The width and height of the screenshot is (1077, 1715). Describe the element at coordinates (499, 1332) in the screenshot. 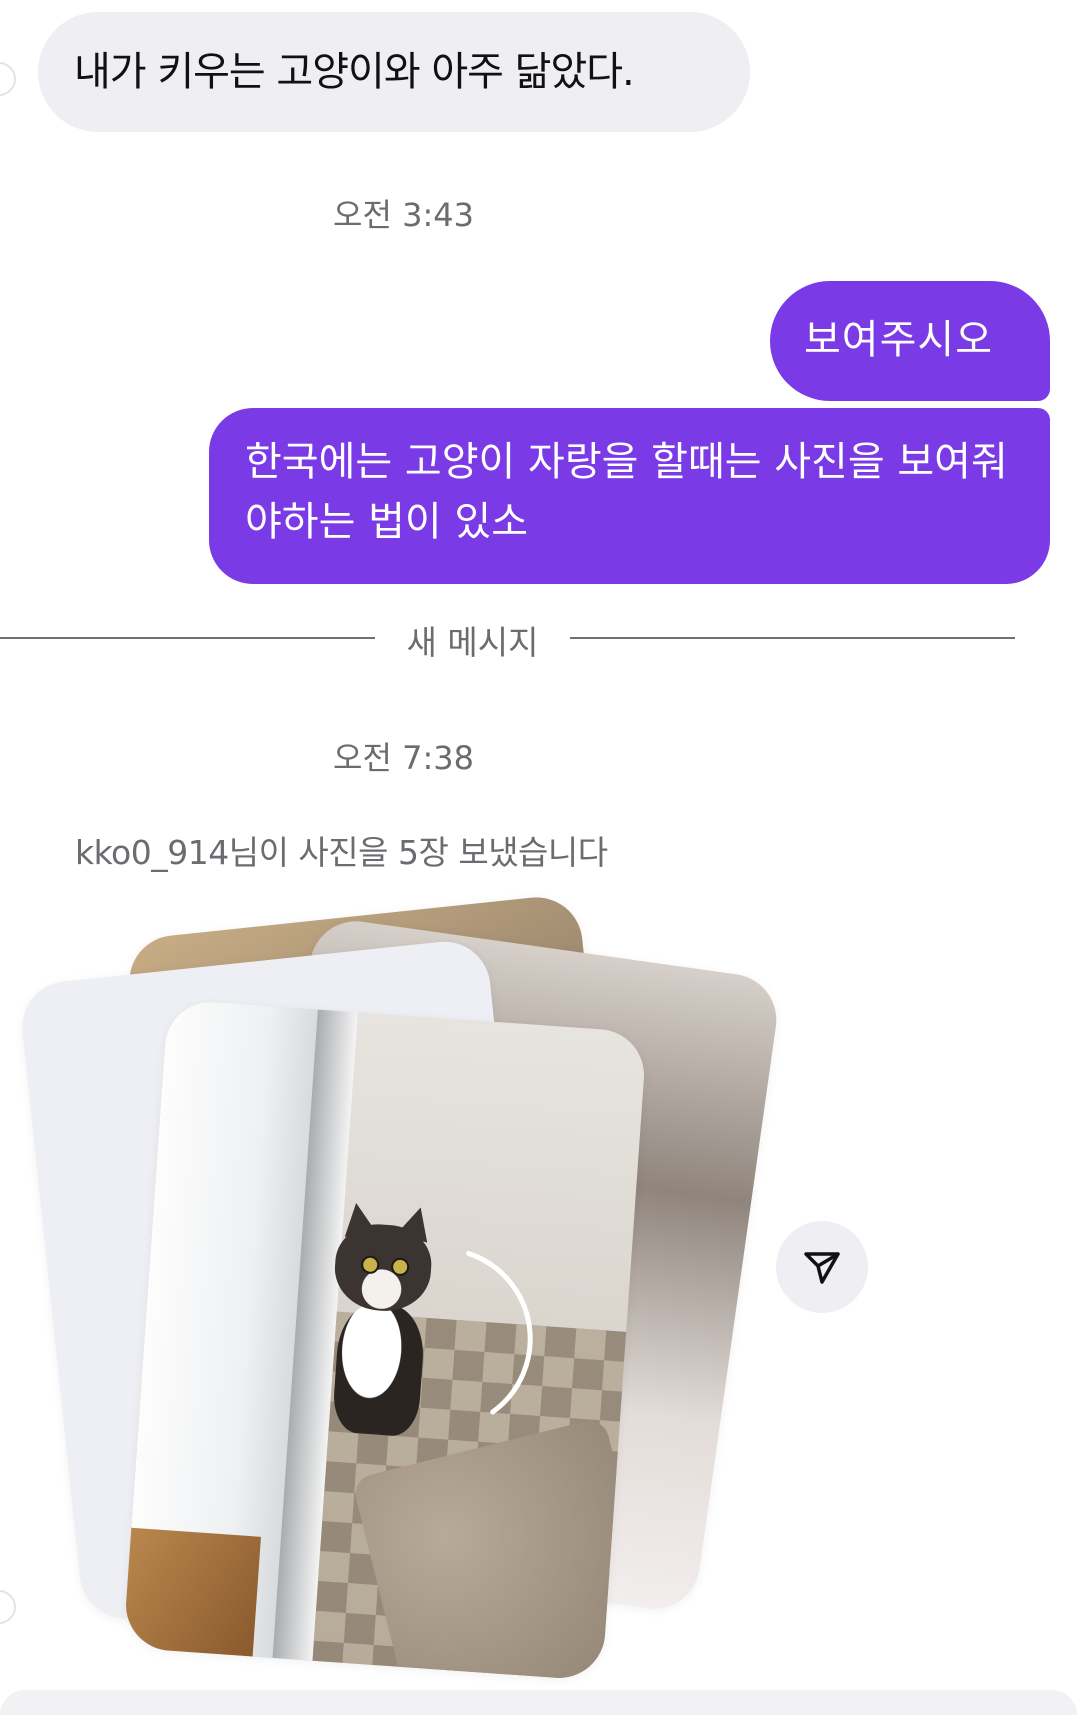

I see `upload-progress-arc` at that location.